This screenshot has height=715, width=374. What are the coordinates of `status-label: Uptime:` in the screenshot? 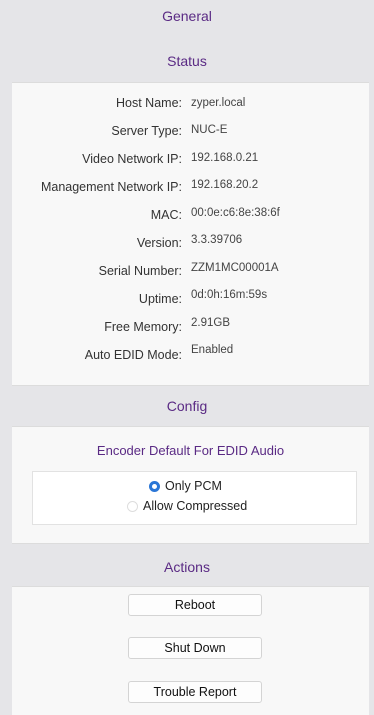 It's located at (160, 299).